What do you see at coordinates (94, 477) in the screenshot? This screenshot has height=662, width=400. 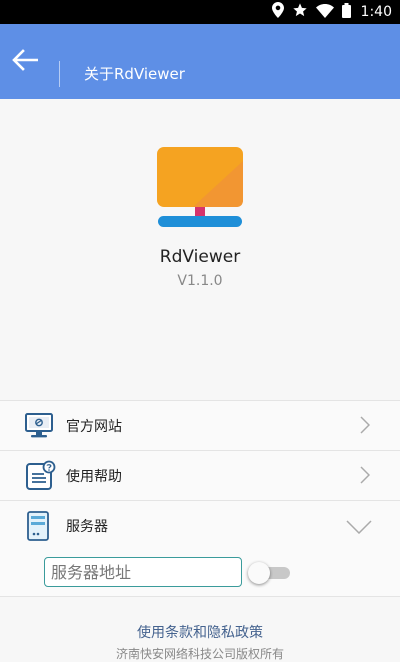 I see `menu-item-label: 使用帮助` at bounding box center [94, 477].